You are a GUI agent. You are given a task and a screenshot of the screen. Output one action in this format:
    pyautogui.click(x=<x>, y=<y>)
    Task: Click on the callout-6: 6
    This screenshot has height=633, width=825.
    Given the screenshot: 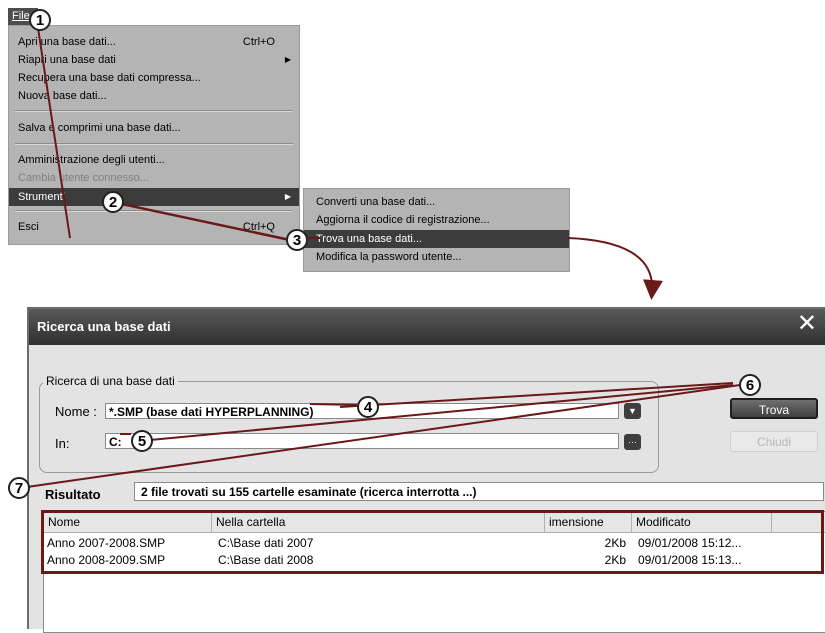 What is the action you would take?
    pyautogui.click(x=750, y=385)
    